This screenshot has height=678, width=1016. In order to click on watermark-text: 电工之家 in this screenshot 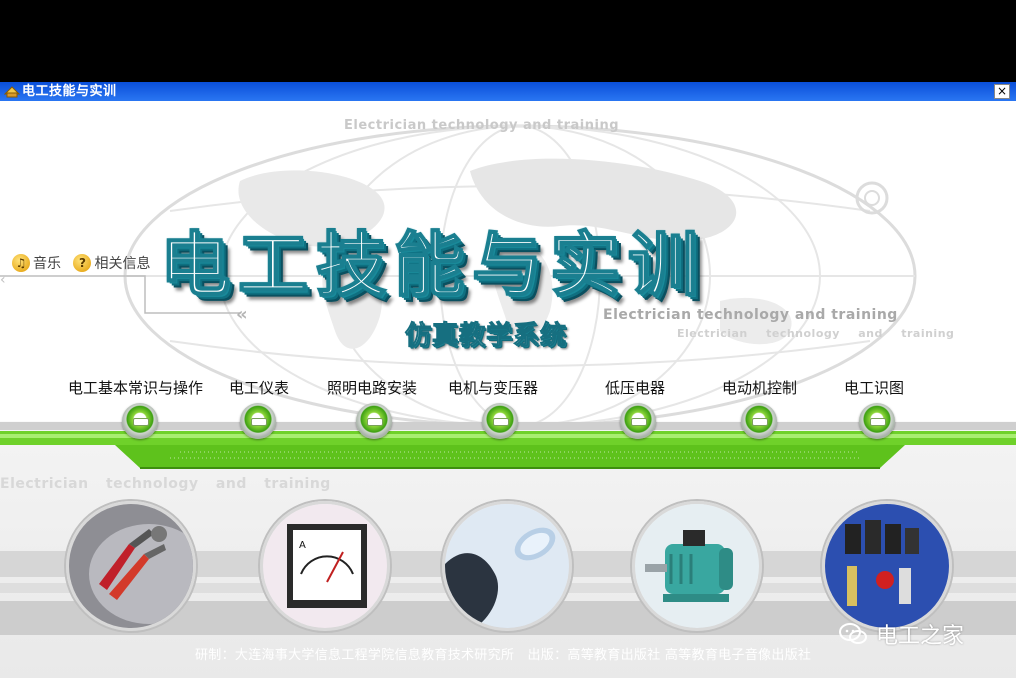, I will do `click(920, 636)`.